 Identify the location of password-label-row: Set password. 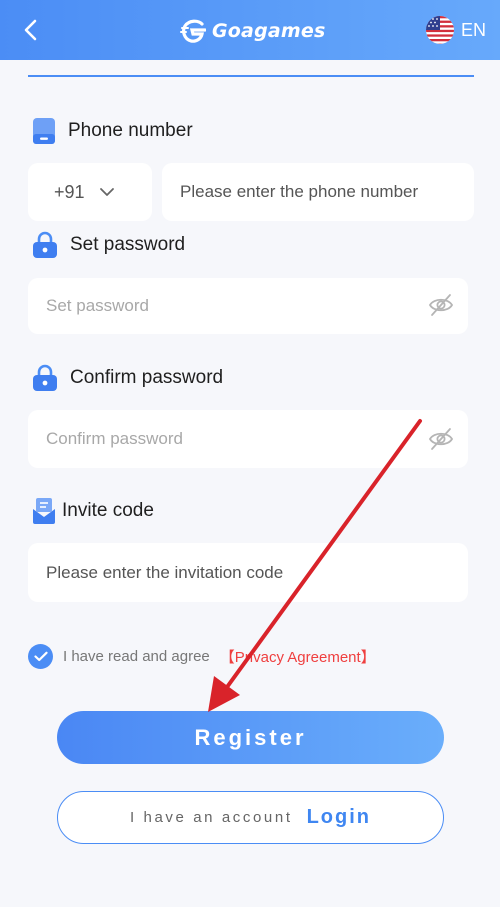
(108, 245).